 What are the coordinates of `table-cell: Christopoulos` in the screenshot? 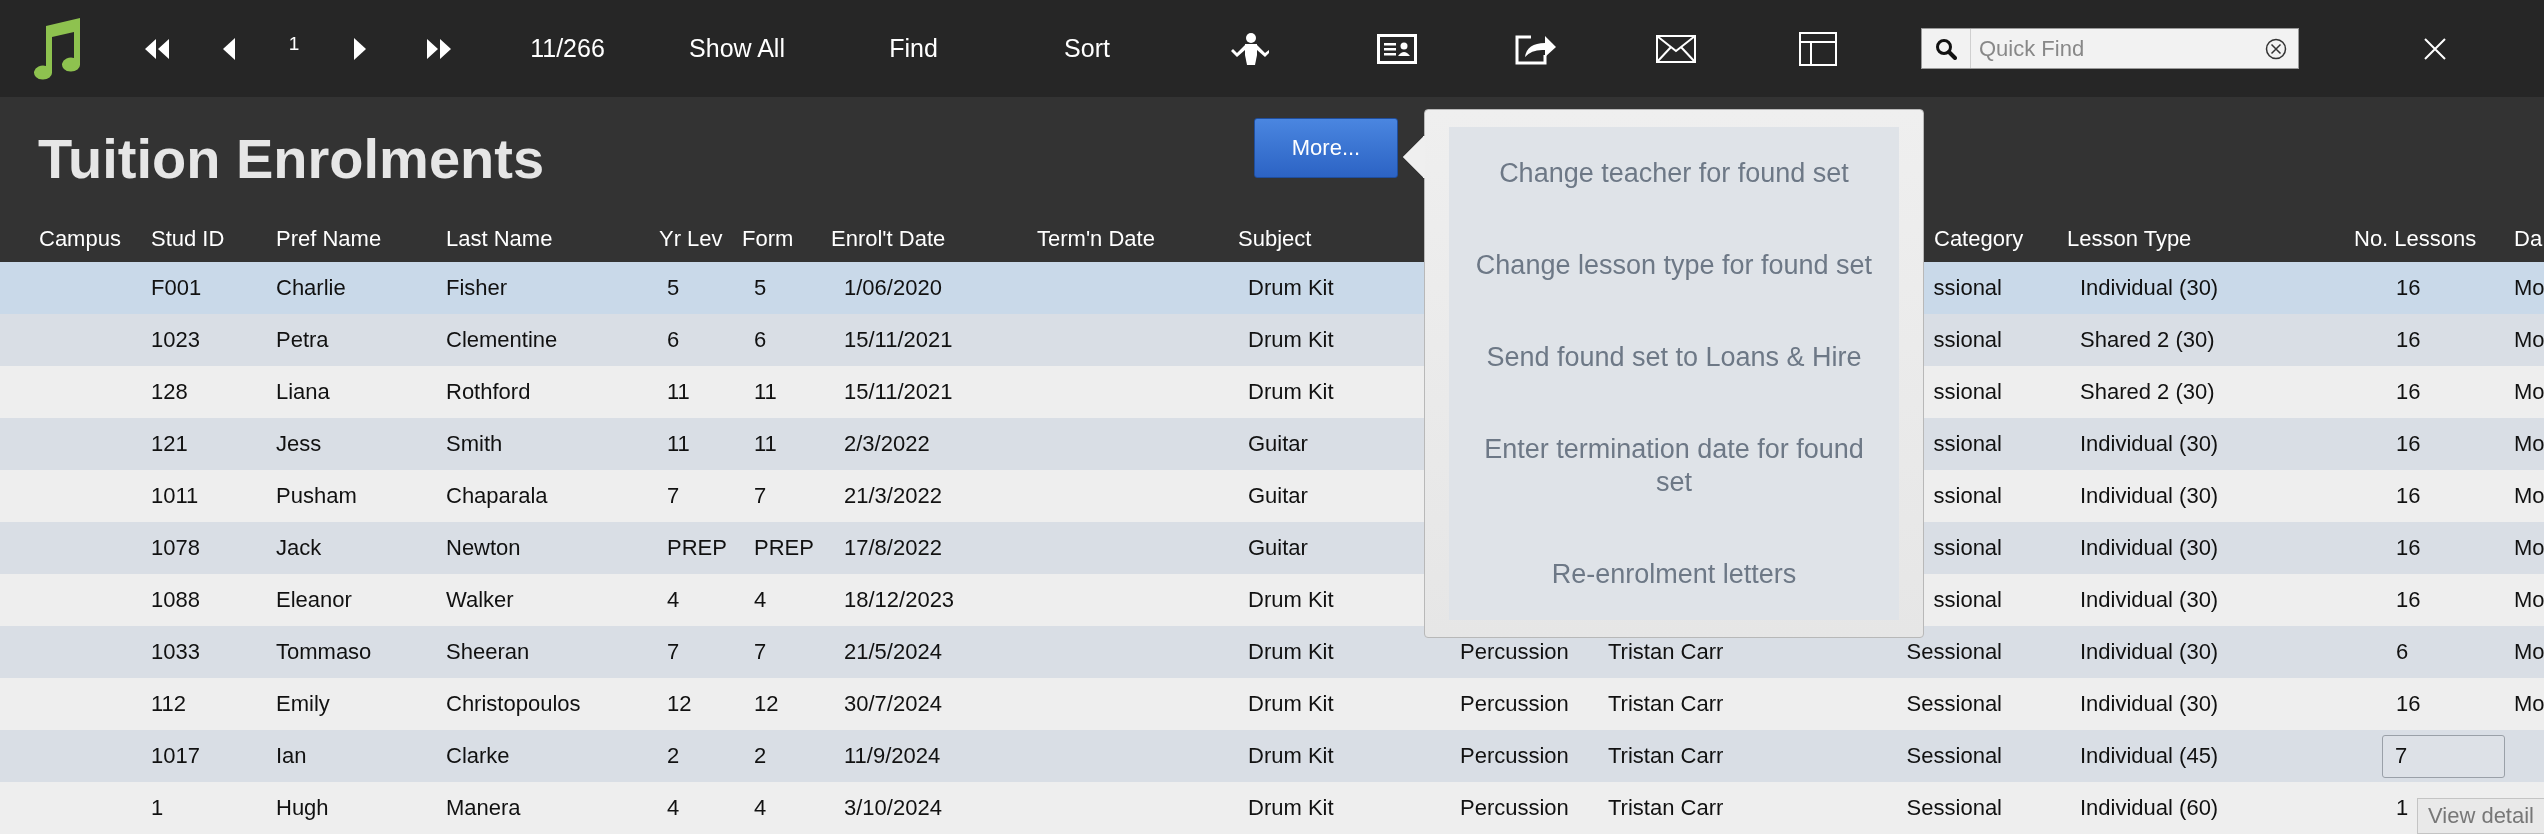 It's located at (513, 703).